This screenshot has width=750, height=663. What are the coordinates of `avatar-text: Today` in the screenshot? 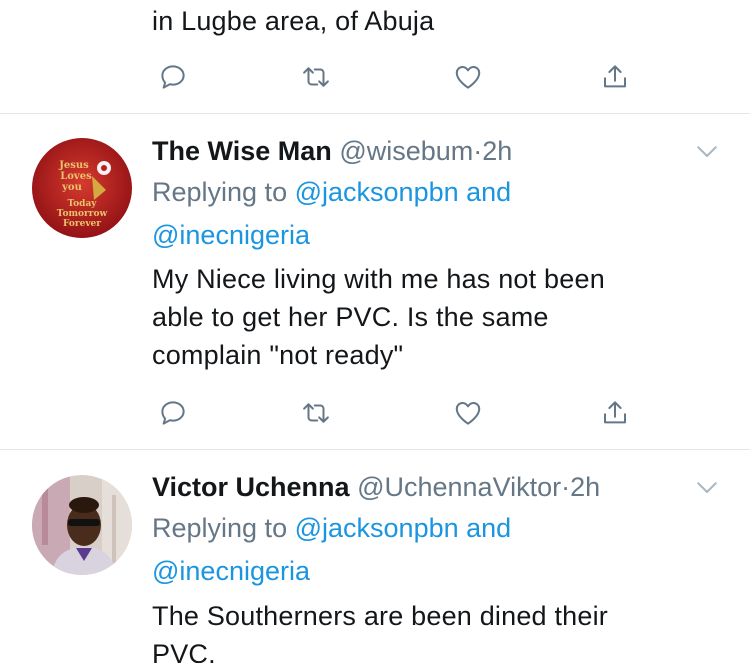 It's located at (82, 204).